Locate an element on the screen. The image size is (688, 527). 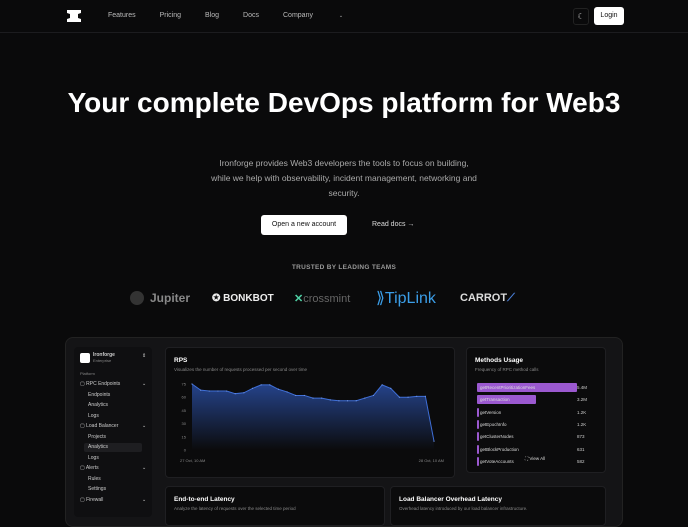
sidebar-group: ▢ Load Balancer ⌄ is located at coordinates (117, 426).